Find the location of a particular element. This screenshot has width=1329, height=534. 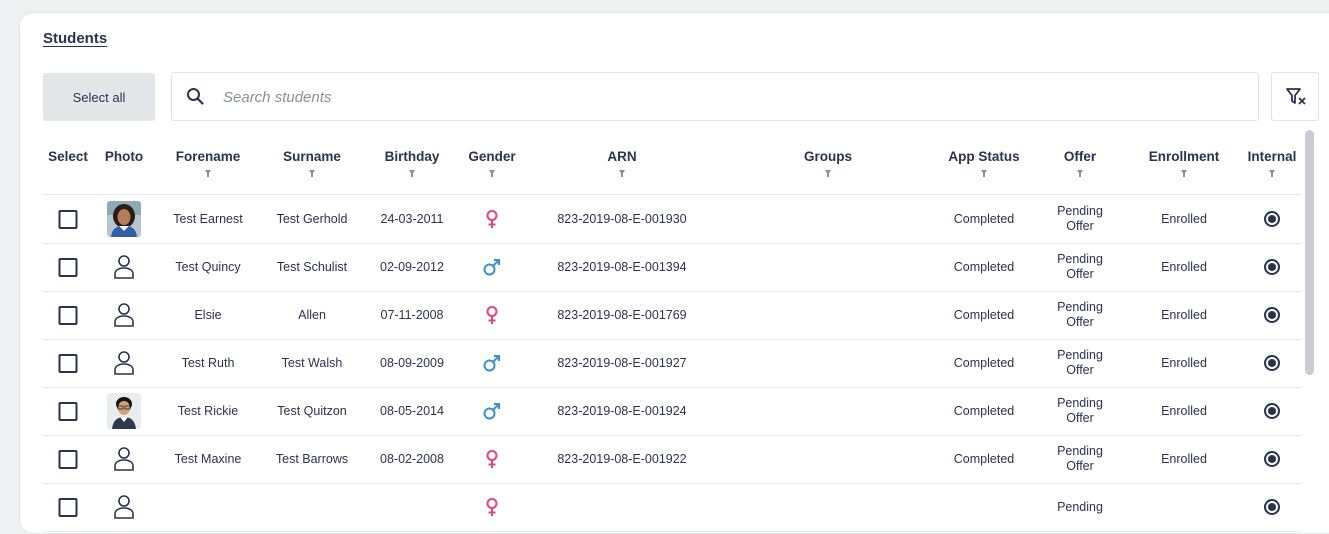

surname-cell: Test Barrows is located at coordinates (312, 459).